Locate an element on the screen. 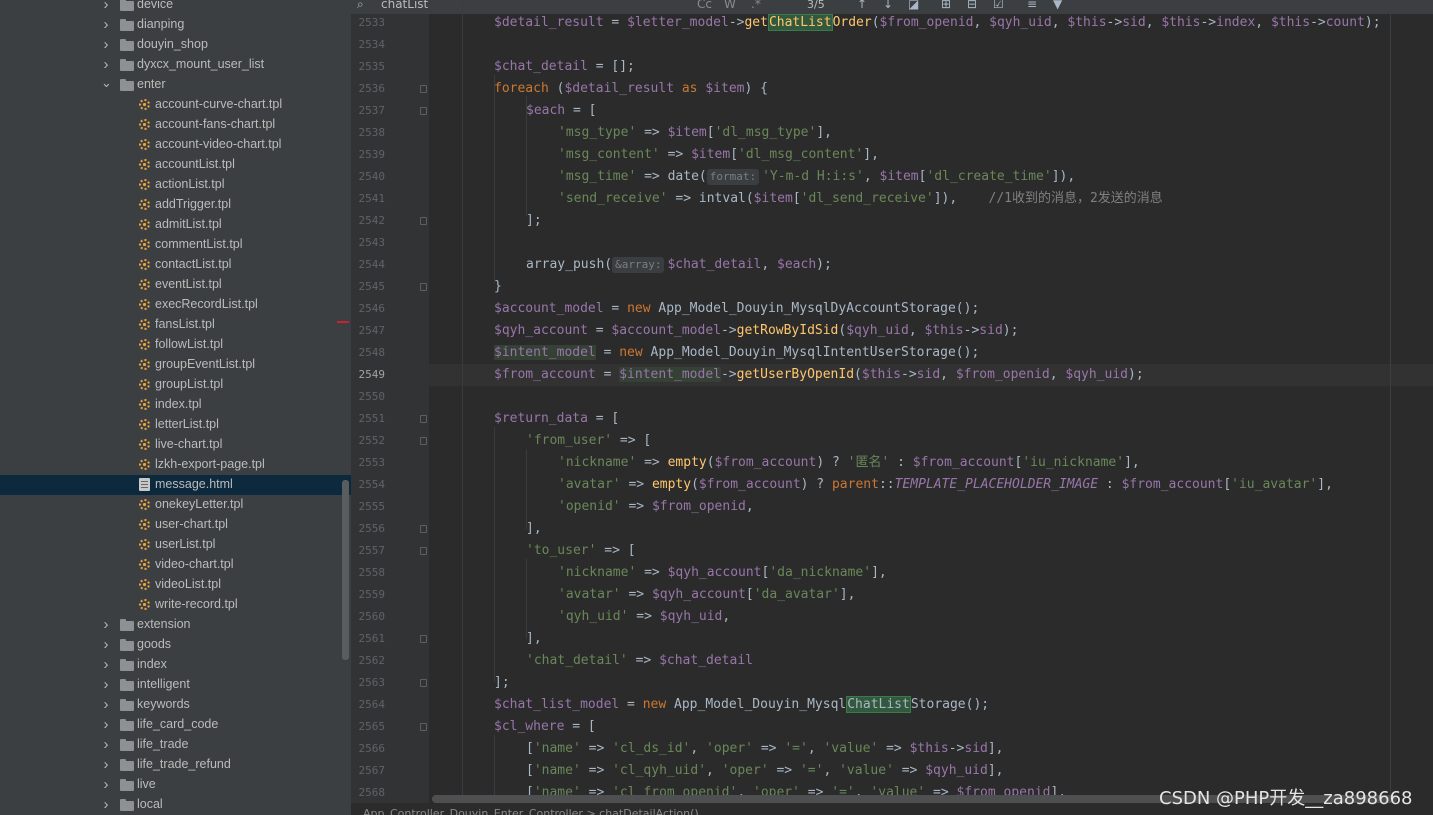  tree-file: contactList.tpl is located at coordinates (175, 265).